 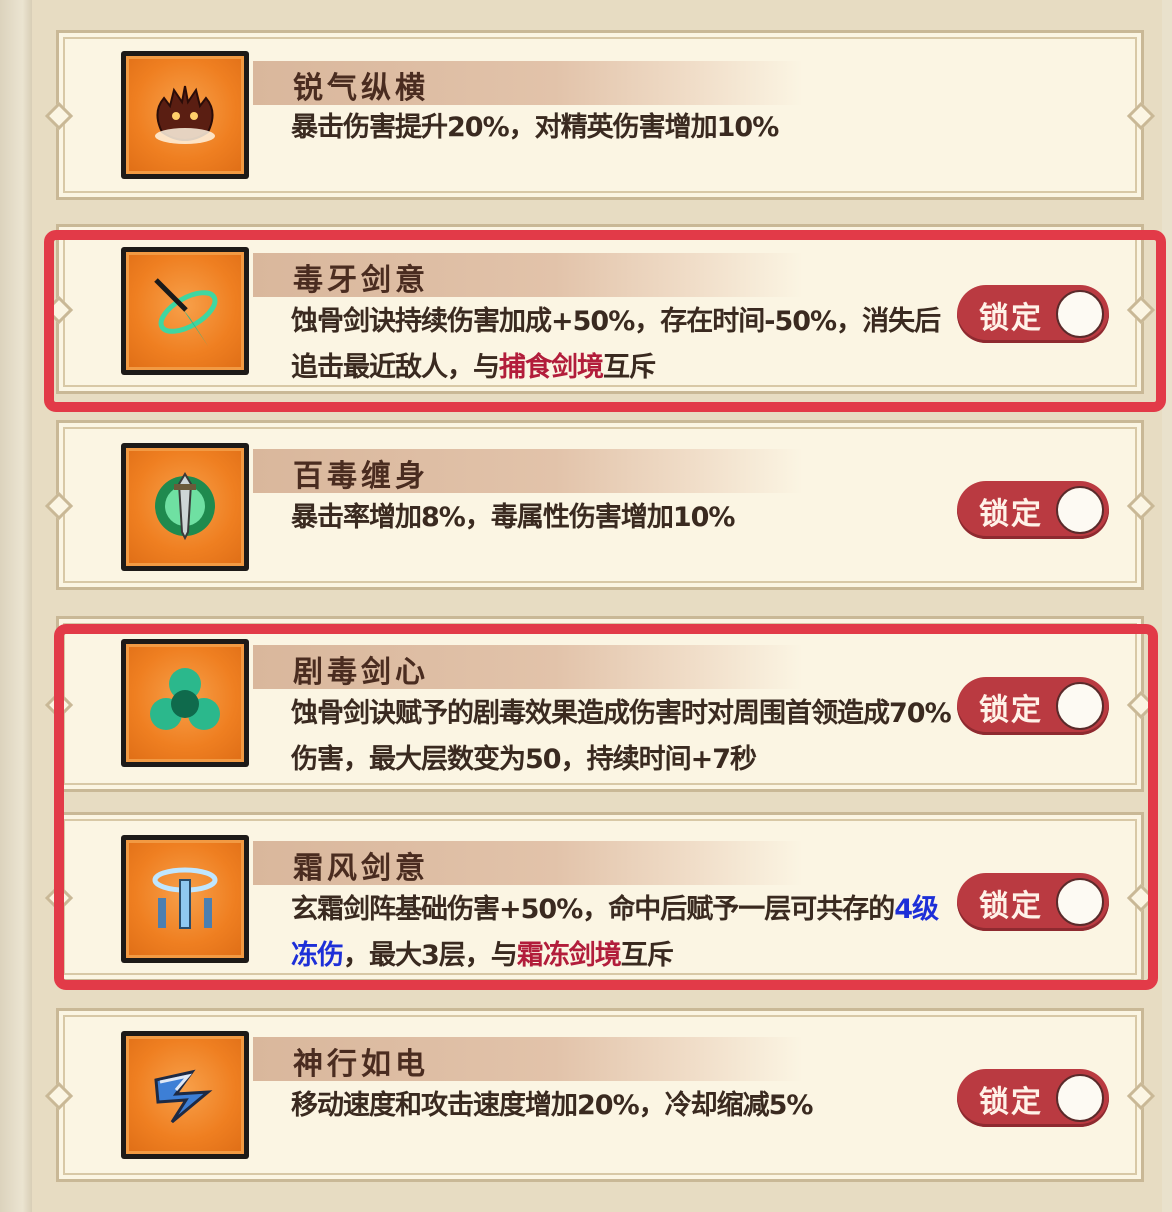 What do you see at coordinates (361, 1064) in the screenshot?
I see `skill-title: 神行如电` at bounding box center [361, 1064].